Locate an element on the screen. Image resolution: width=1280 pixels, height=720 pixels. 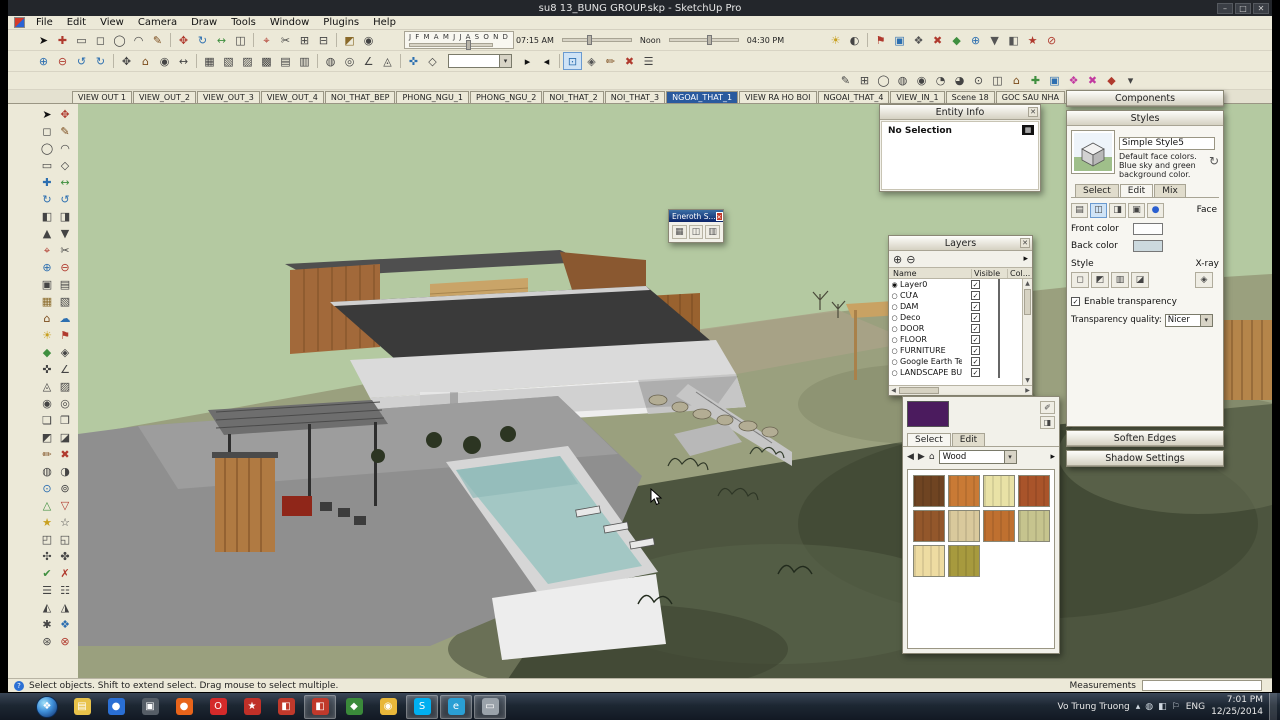
layer-row: ○ Google Earth Terrain ✓ is located at coordinates (955, 361).